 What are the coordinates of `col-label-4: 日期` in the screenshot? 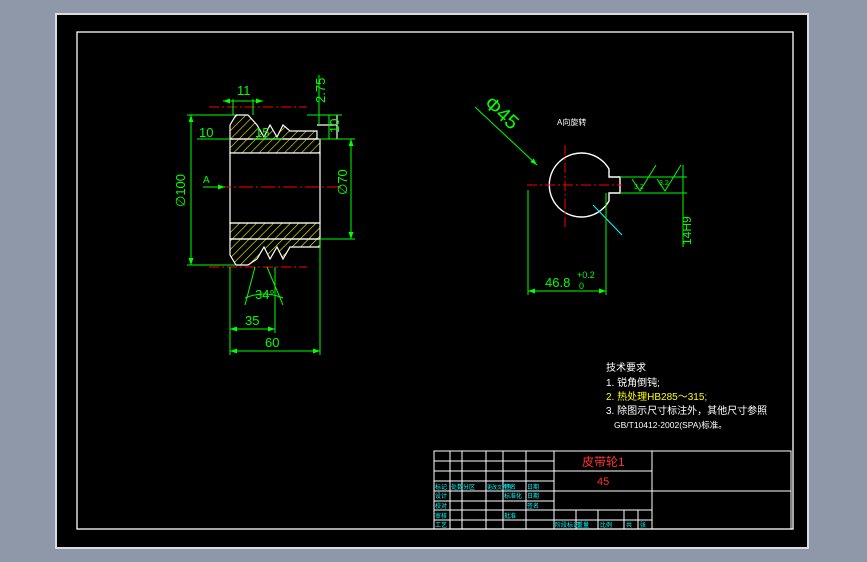 It's located at (533, 487).